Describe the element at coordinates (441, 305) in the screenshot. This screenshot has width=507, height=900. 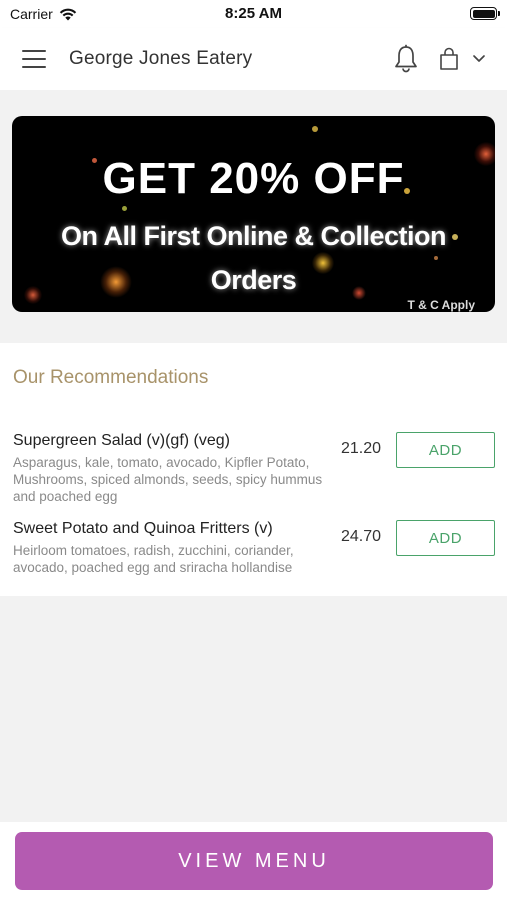
I see `terms-label: T & C Apply` at that location.